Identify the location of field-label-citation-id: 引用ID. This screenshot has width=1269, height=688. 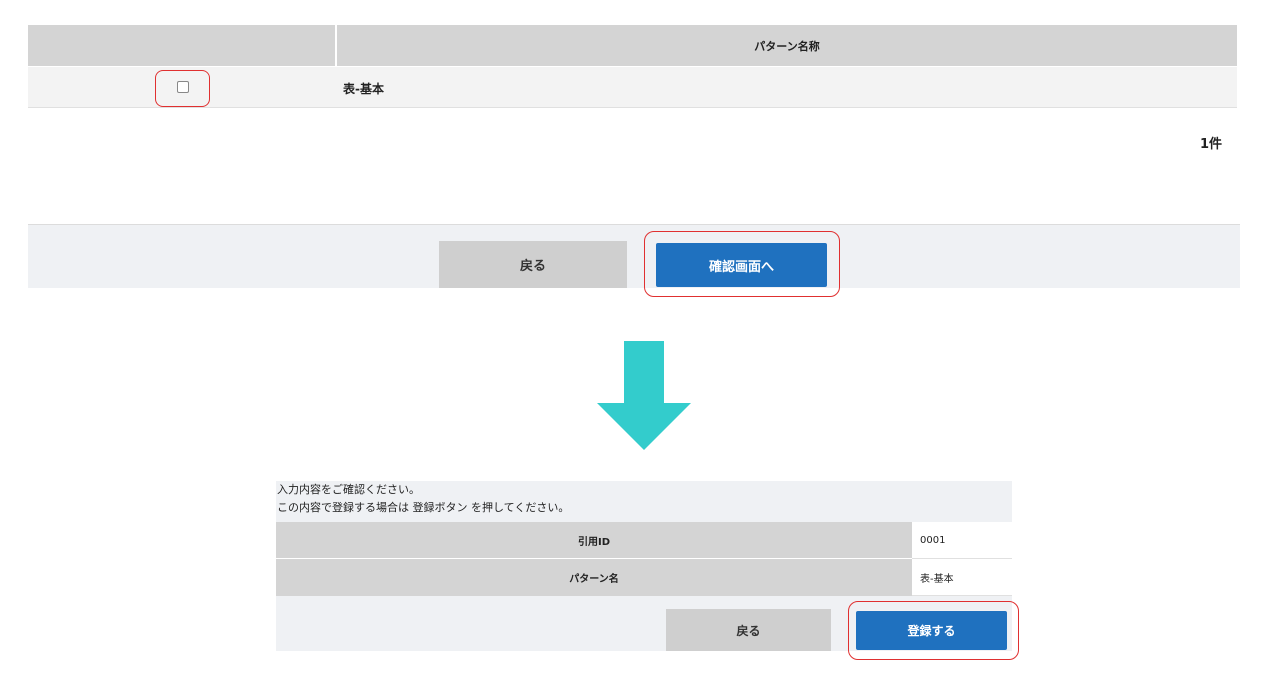
(594, 540).